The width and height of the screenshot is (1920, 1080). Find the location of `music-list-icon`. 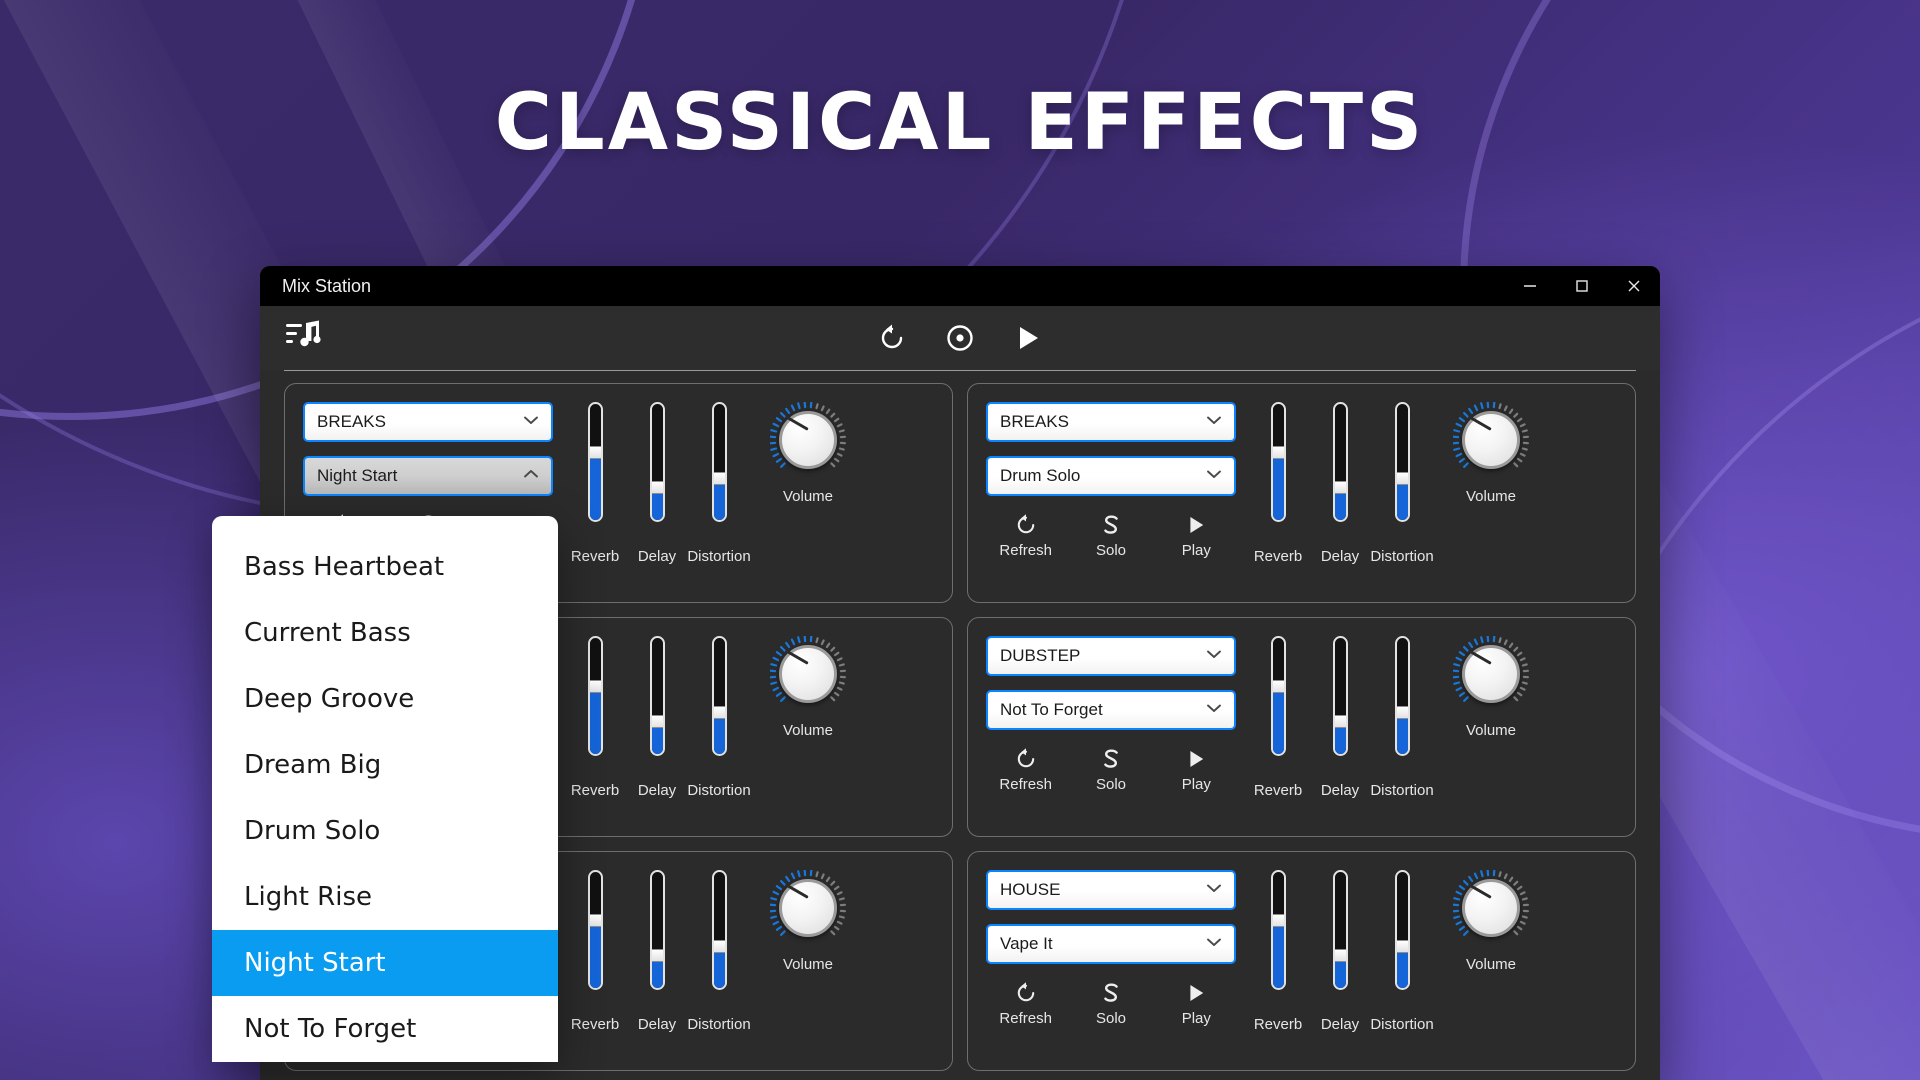

music-list-icon is located at coordinates (304, 338).